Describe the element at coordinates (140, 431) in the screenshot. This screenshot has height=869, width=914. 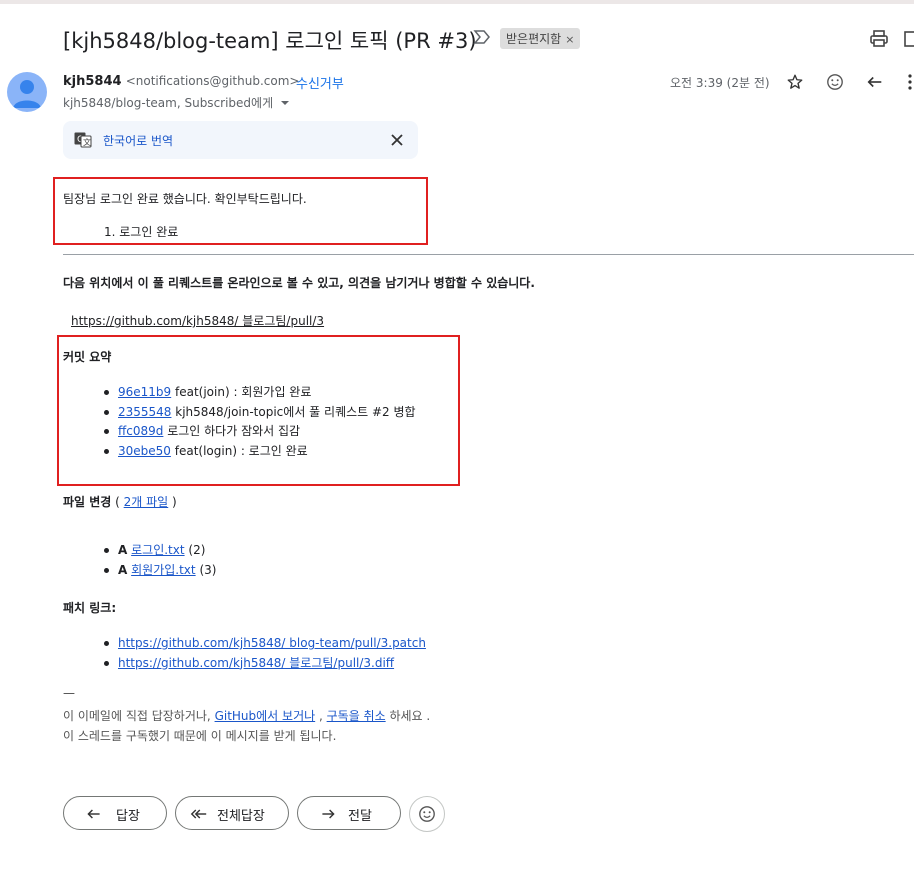
I see `commit-sha-link: ffc089d` at that location.